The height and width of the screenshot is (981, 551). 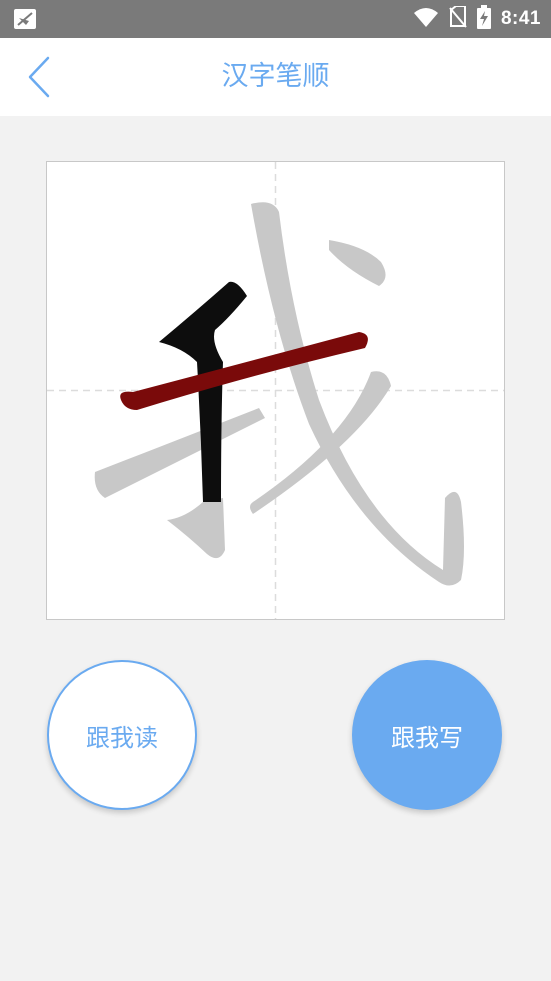 I want to click on page-title: 汉字笔顺, so click(x=275, y=76).